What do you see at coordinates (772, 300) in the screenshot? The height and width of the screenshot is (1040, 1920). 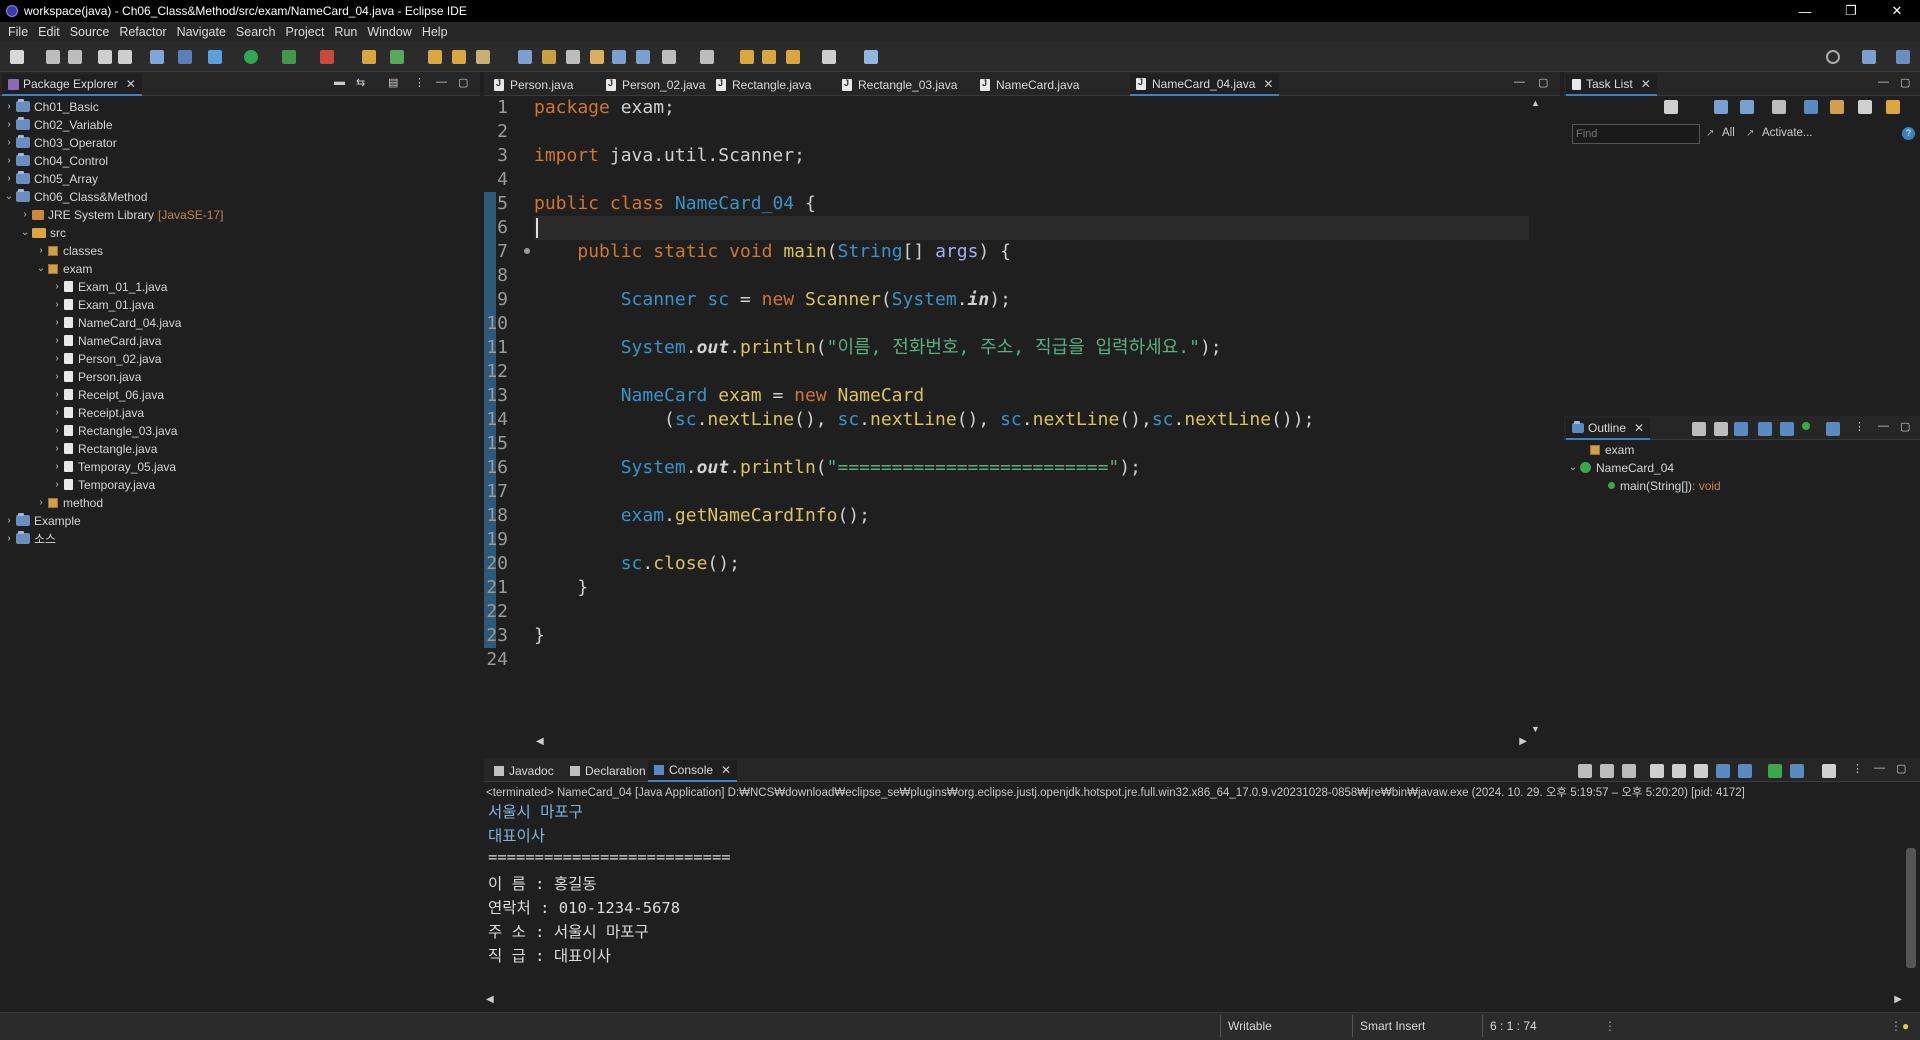 I see `code-line: Scanner sc = new Scanner(System.in);` at bounding box center [772, 300].